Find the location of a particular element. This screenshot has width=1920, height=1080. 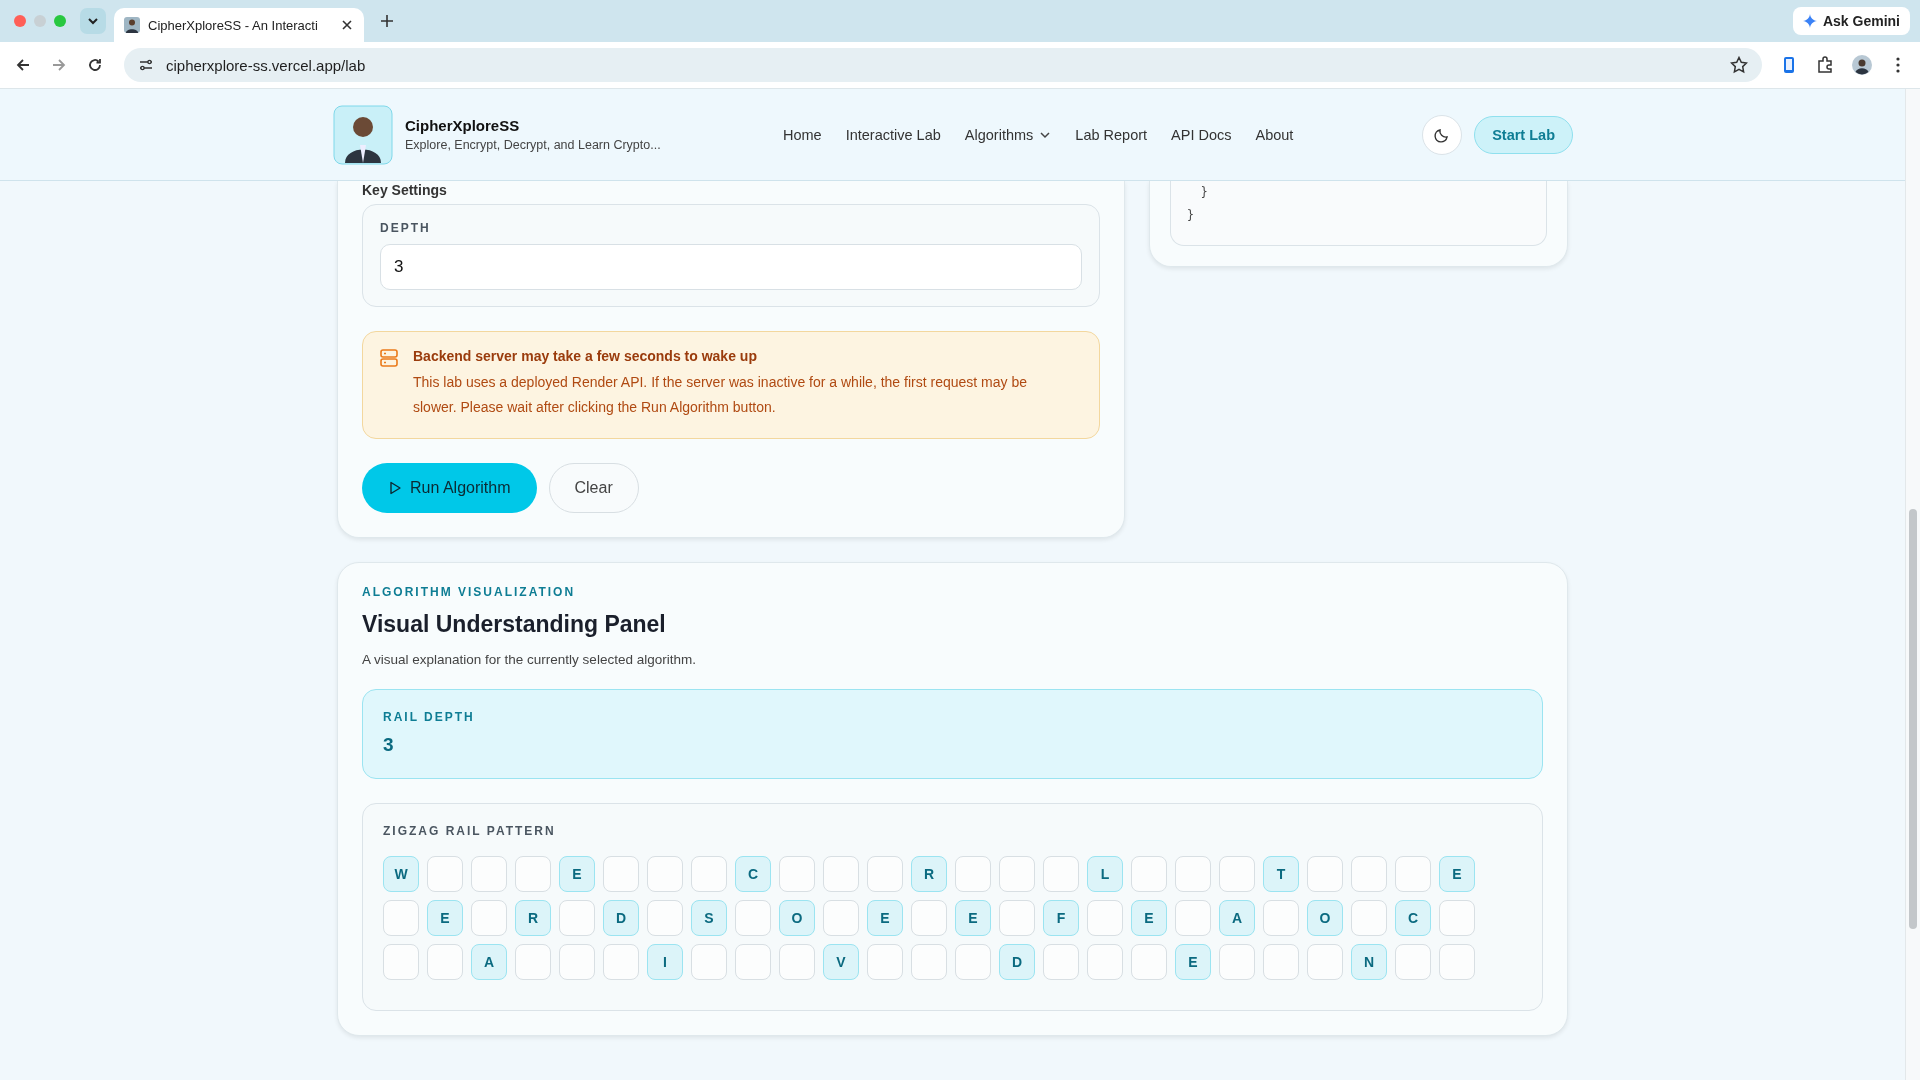

new-tab-icon is located at coordinates (387, 21).